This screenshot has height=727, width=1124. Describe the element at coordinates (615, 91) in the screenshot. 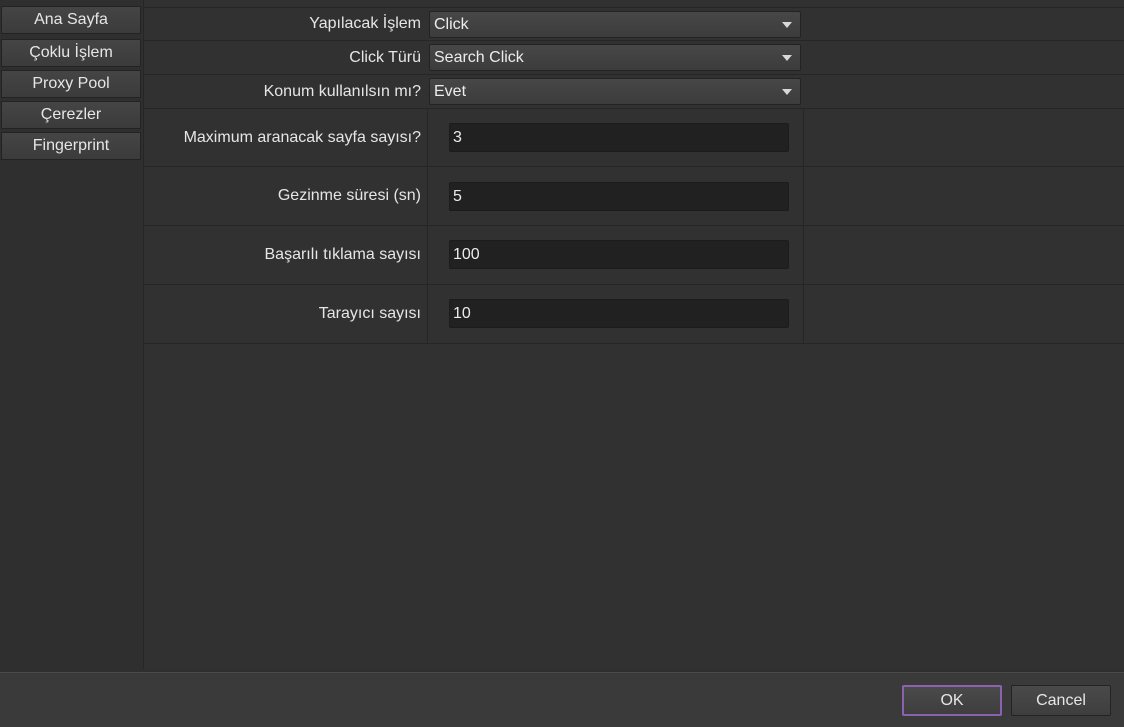

I see `use-location-select: Evet` at that location.